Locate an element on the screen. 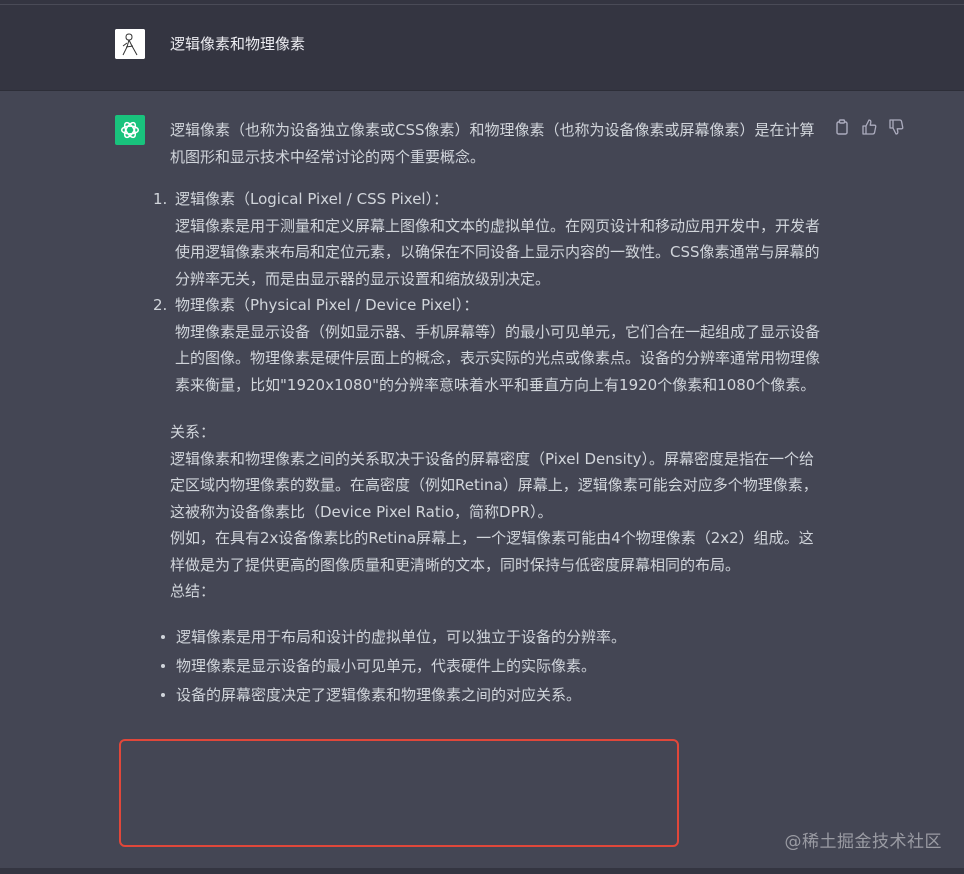  divider is located at coordinates (482, 4).